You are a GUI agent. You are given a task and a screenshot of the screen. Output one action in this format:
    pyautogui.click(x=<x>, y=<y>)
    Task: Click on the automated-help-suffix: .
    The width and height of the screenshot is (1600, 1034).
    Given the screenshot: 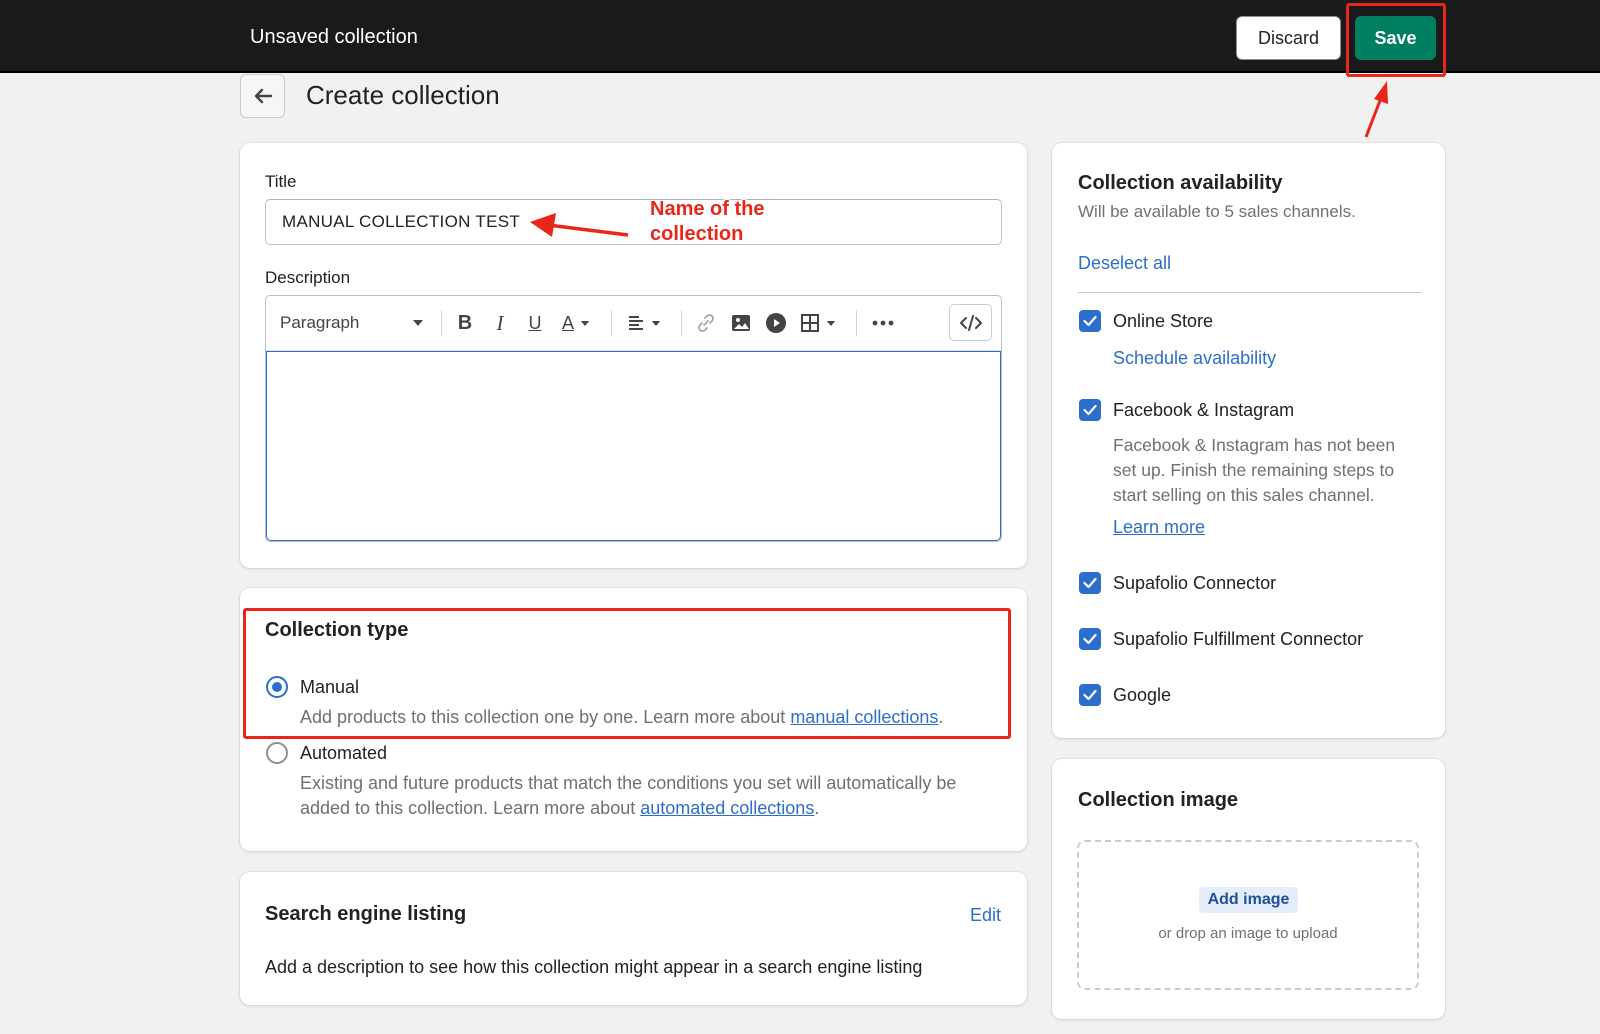 What is the action you would take?
    pyautogui.click(x=817, y=808)
    